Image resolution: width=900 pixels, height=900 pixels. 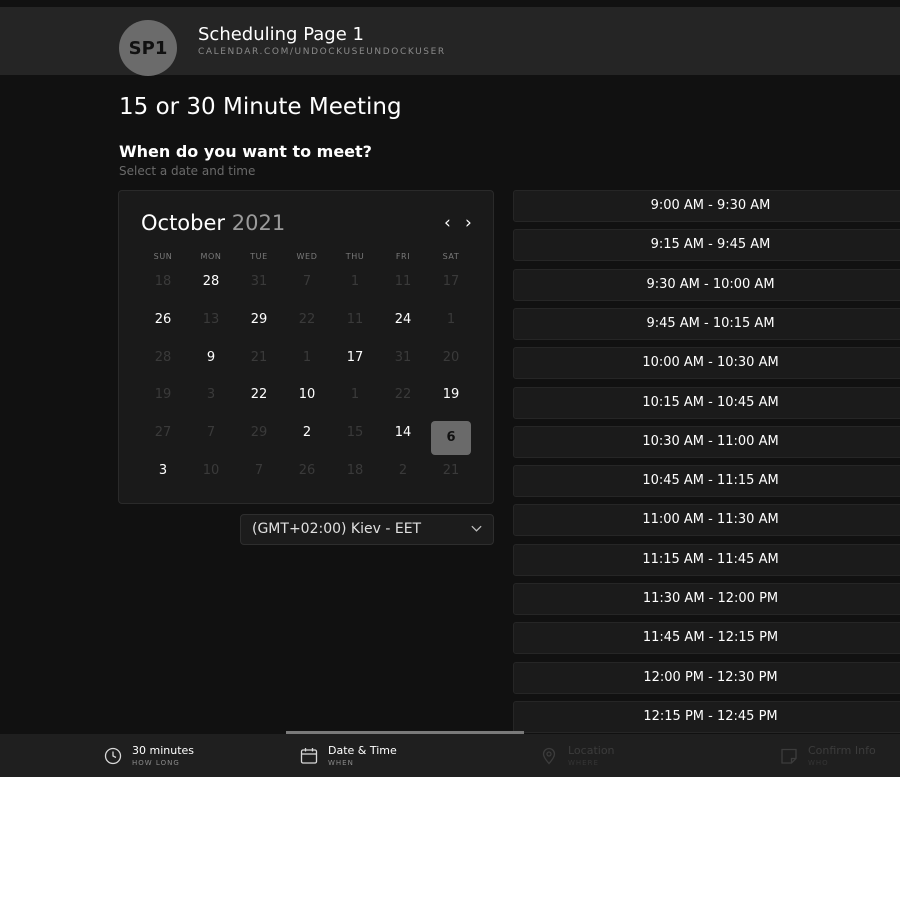 What do you see at coordinates (259, 320) in the screenshot?
I see `calendar-day-available: 29` at bounding box center [259, 320].